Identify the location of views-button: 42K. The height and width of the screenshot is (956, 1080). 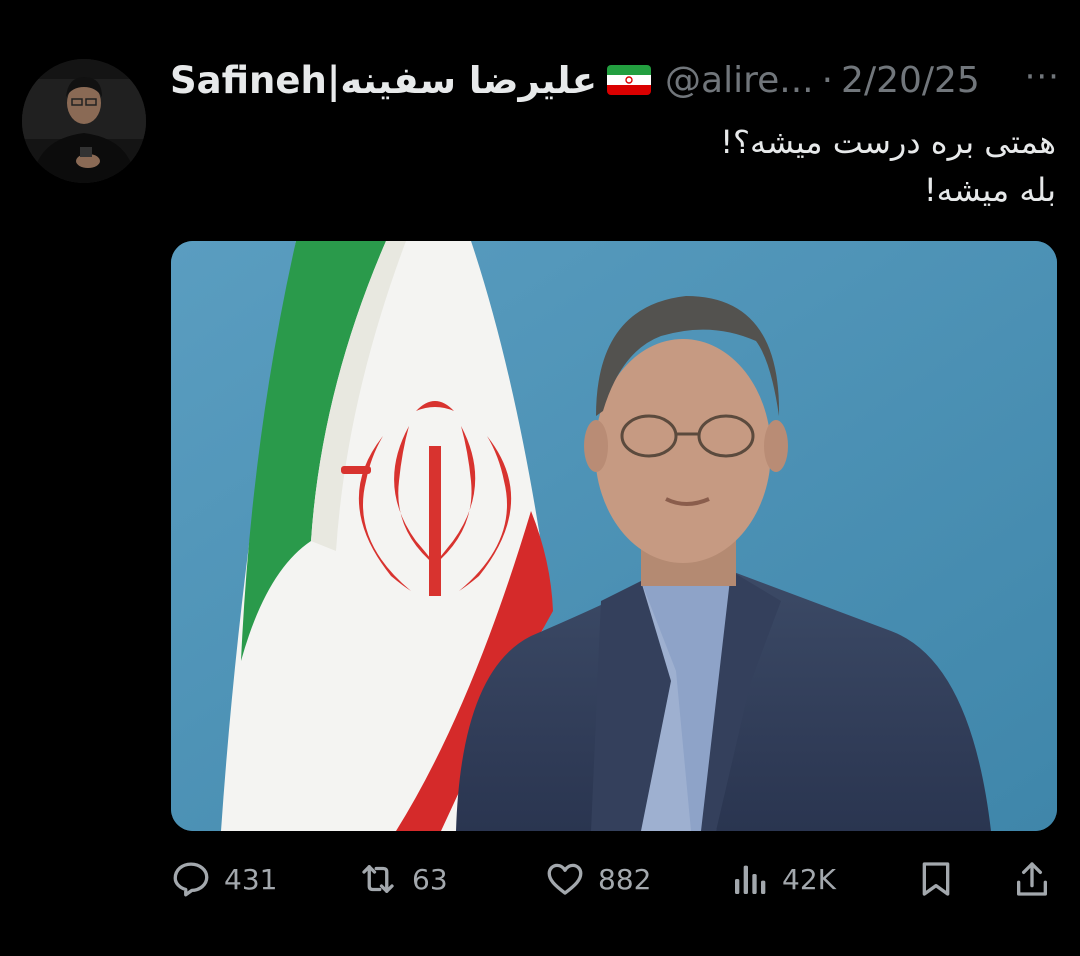
(783, 879).